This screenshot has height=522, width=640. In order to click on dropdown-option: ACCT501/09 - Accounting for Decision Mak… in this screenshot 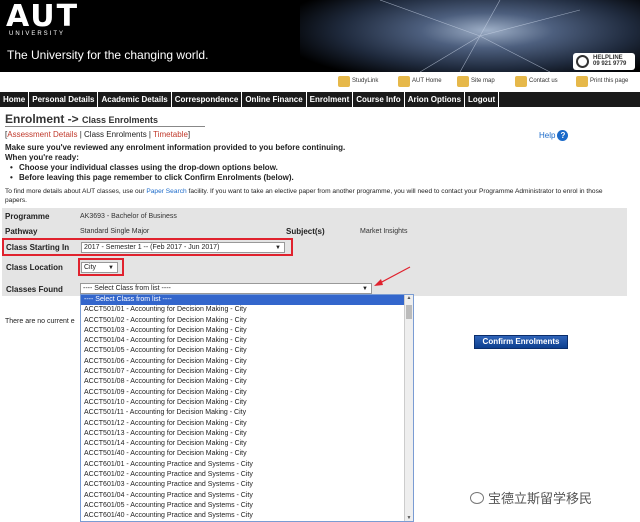, I will do `click(247, 393)`.